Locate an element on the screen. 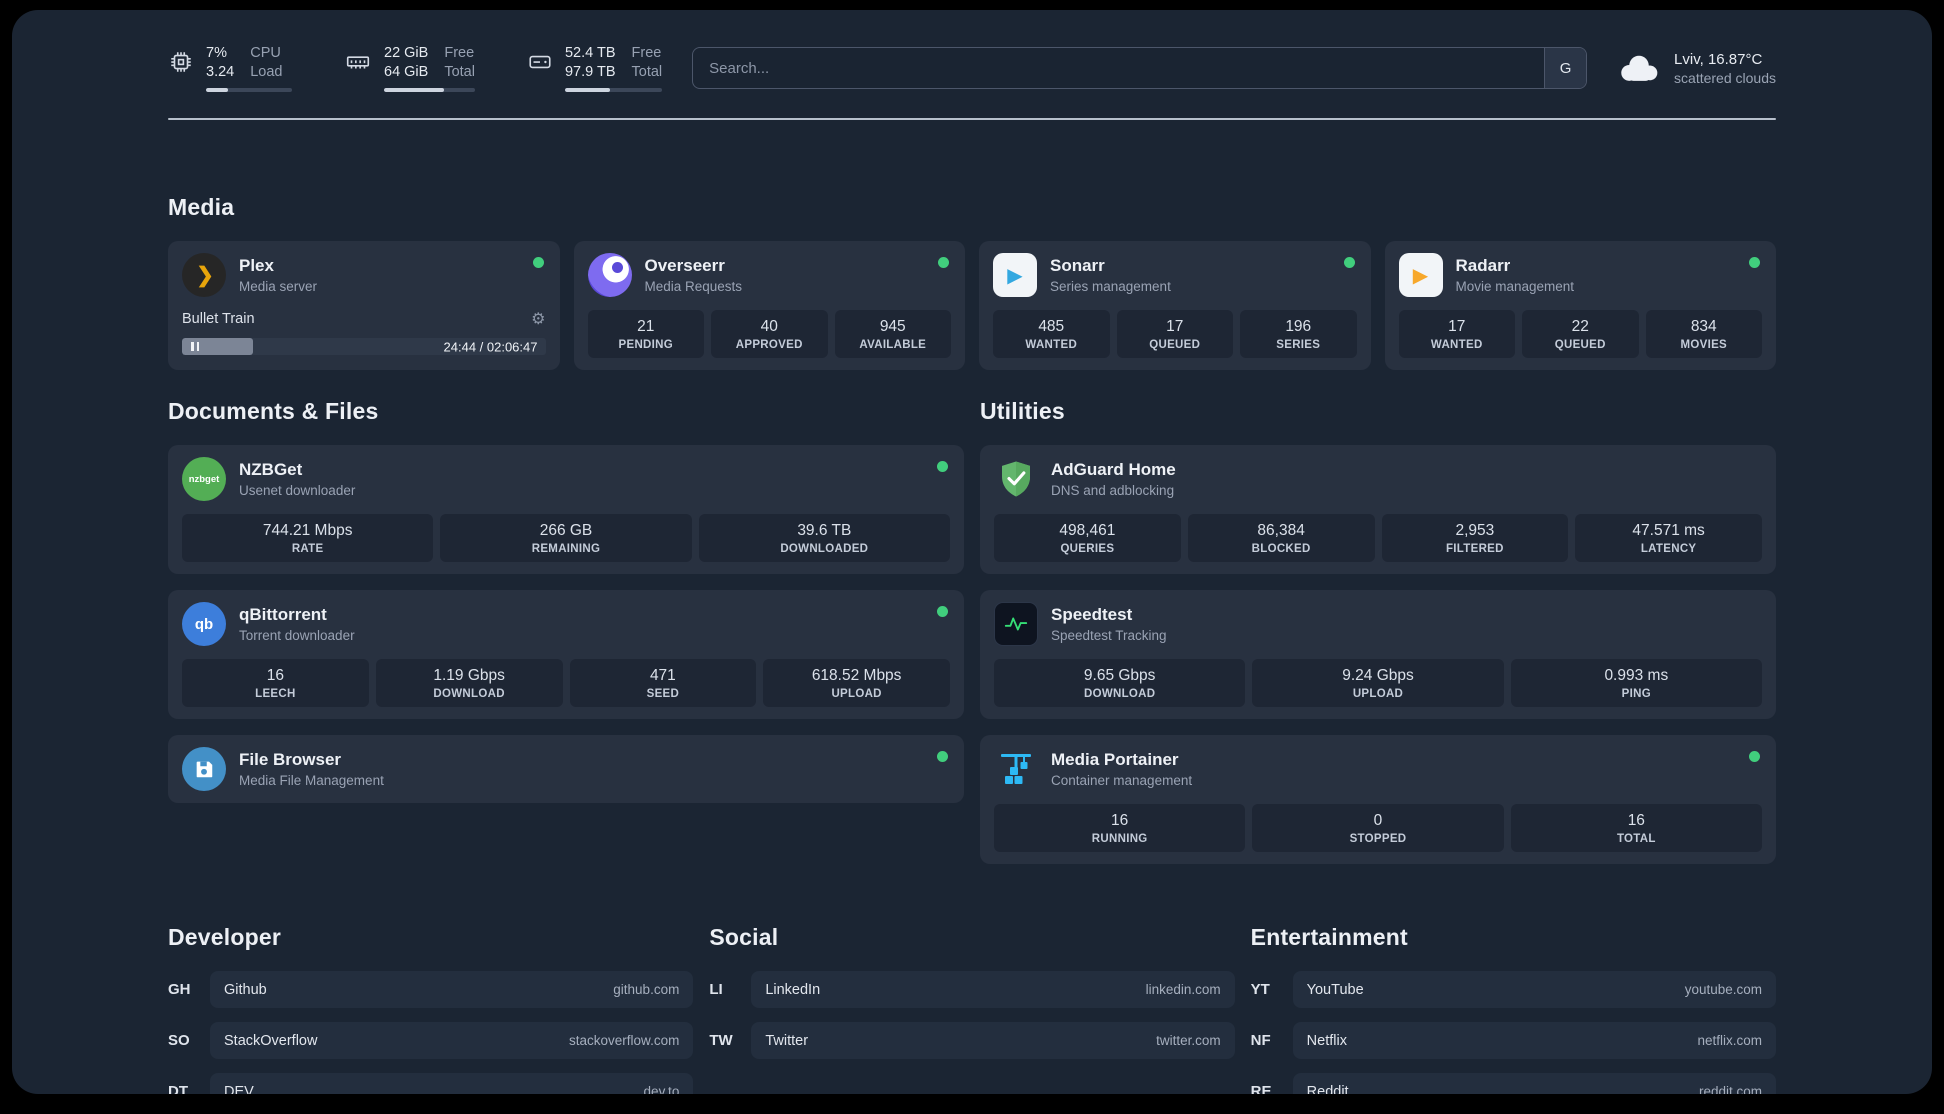 Image resolution: width=1944 pixels, height=1114 pixels. service-subtitle: DNS and adblocking is located at coordinates (1113, 491).